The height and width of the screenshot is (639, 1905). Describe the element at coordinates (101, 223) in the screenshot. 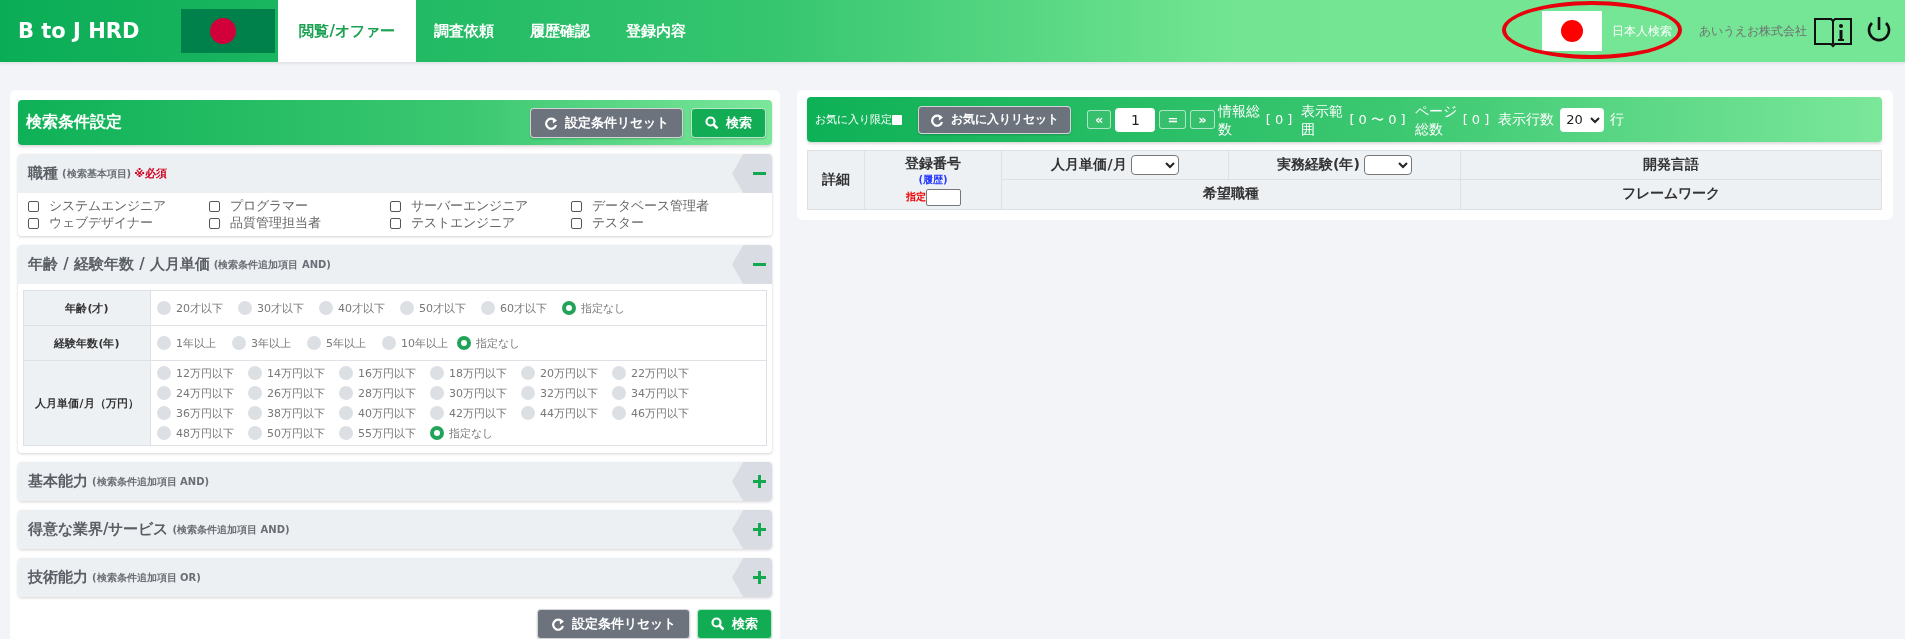

I see `checkbox-label: ウェブデザイナー` at that location.